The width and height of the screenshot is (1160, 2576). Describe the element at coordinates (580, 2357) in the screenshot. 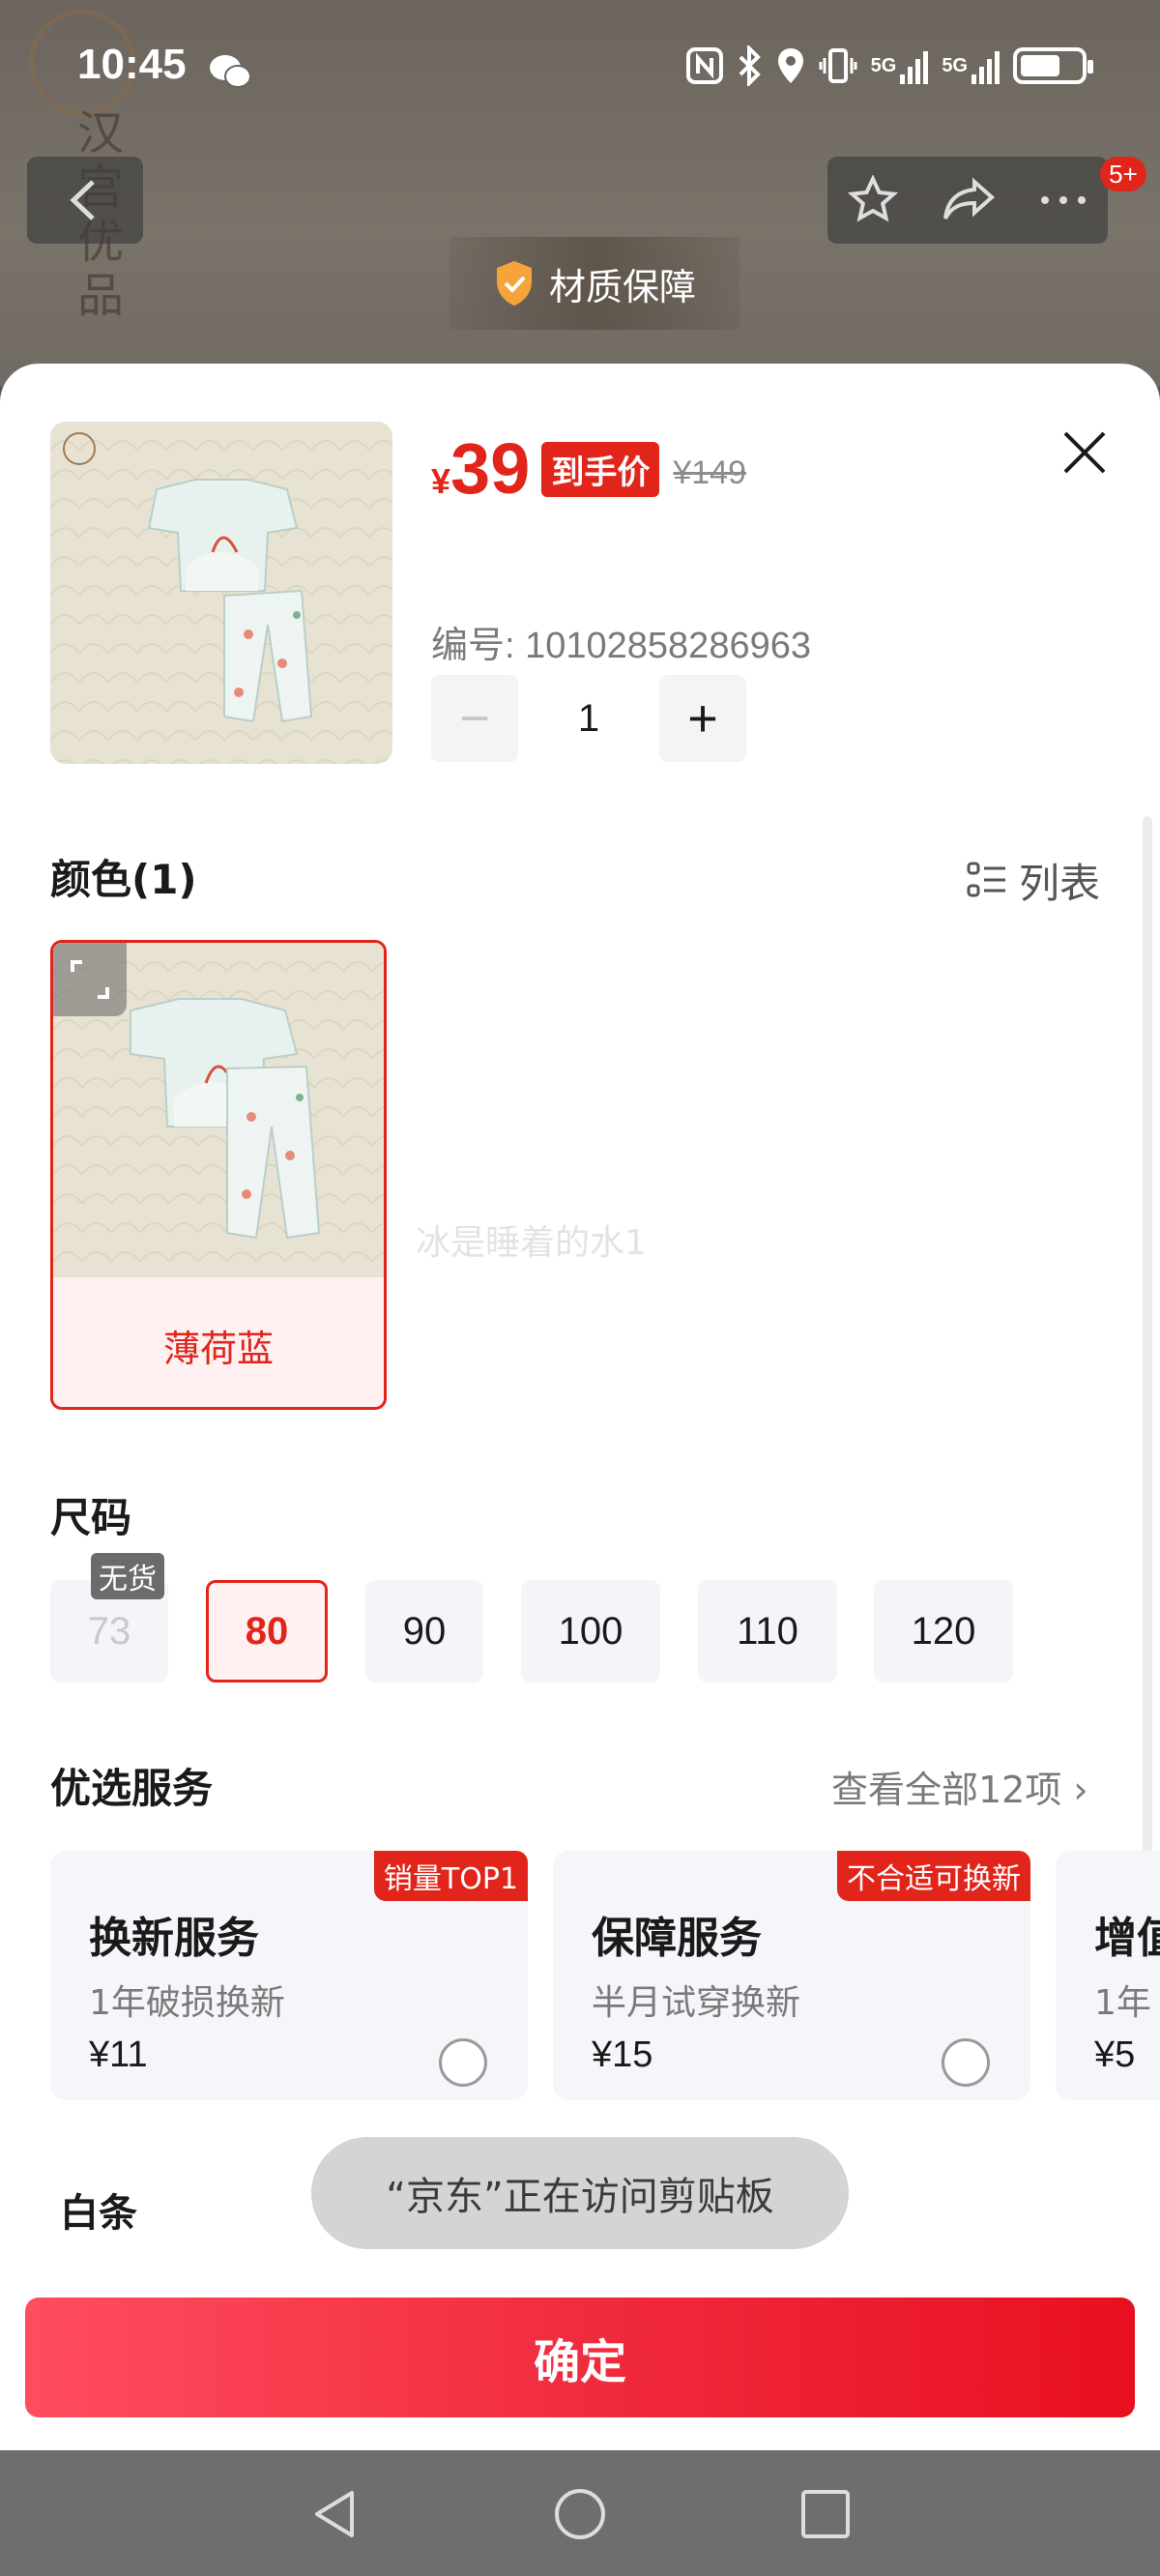

I see `confirm-button: 确定` at that location.